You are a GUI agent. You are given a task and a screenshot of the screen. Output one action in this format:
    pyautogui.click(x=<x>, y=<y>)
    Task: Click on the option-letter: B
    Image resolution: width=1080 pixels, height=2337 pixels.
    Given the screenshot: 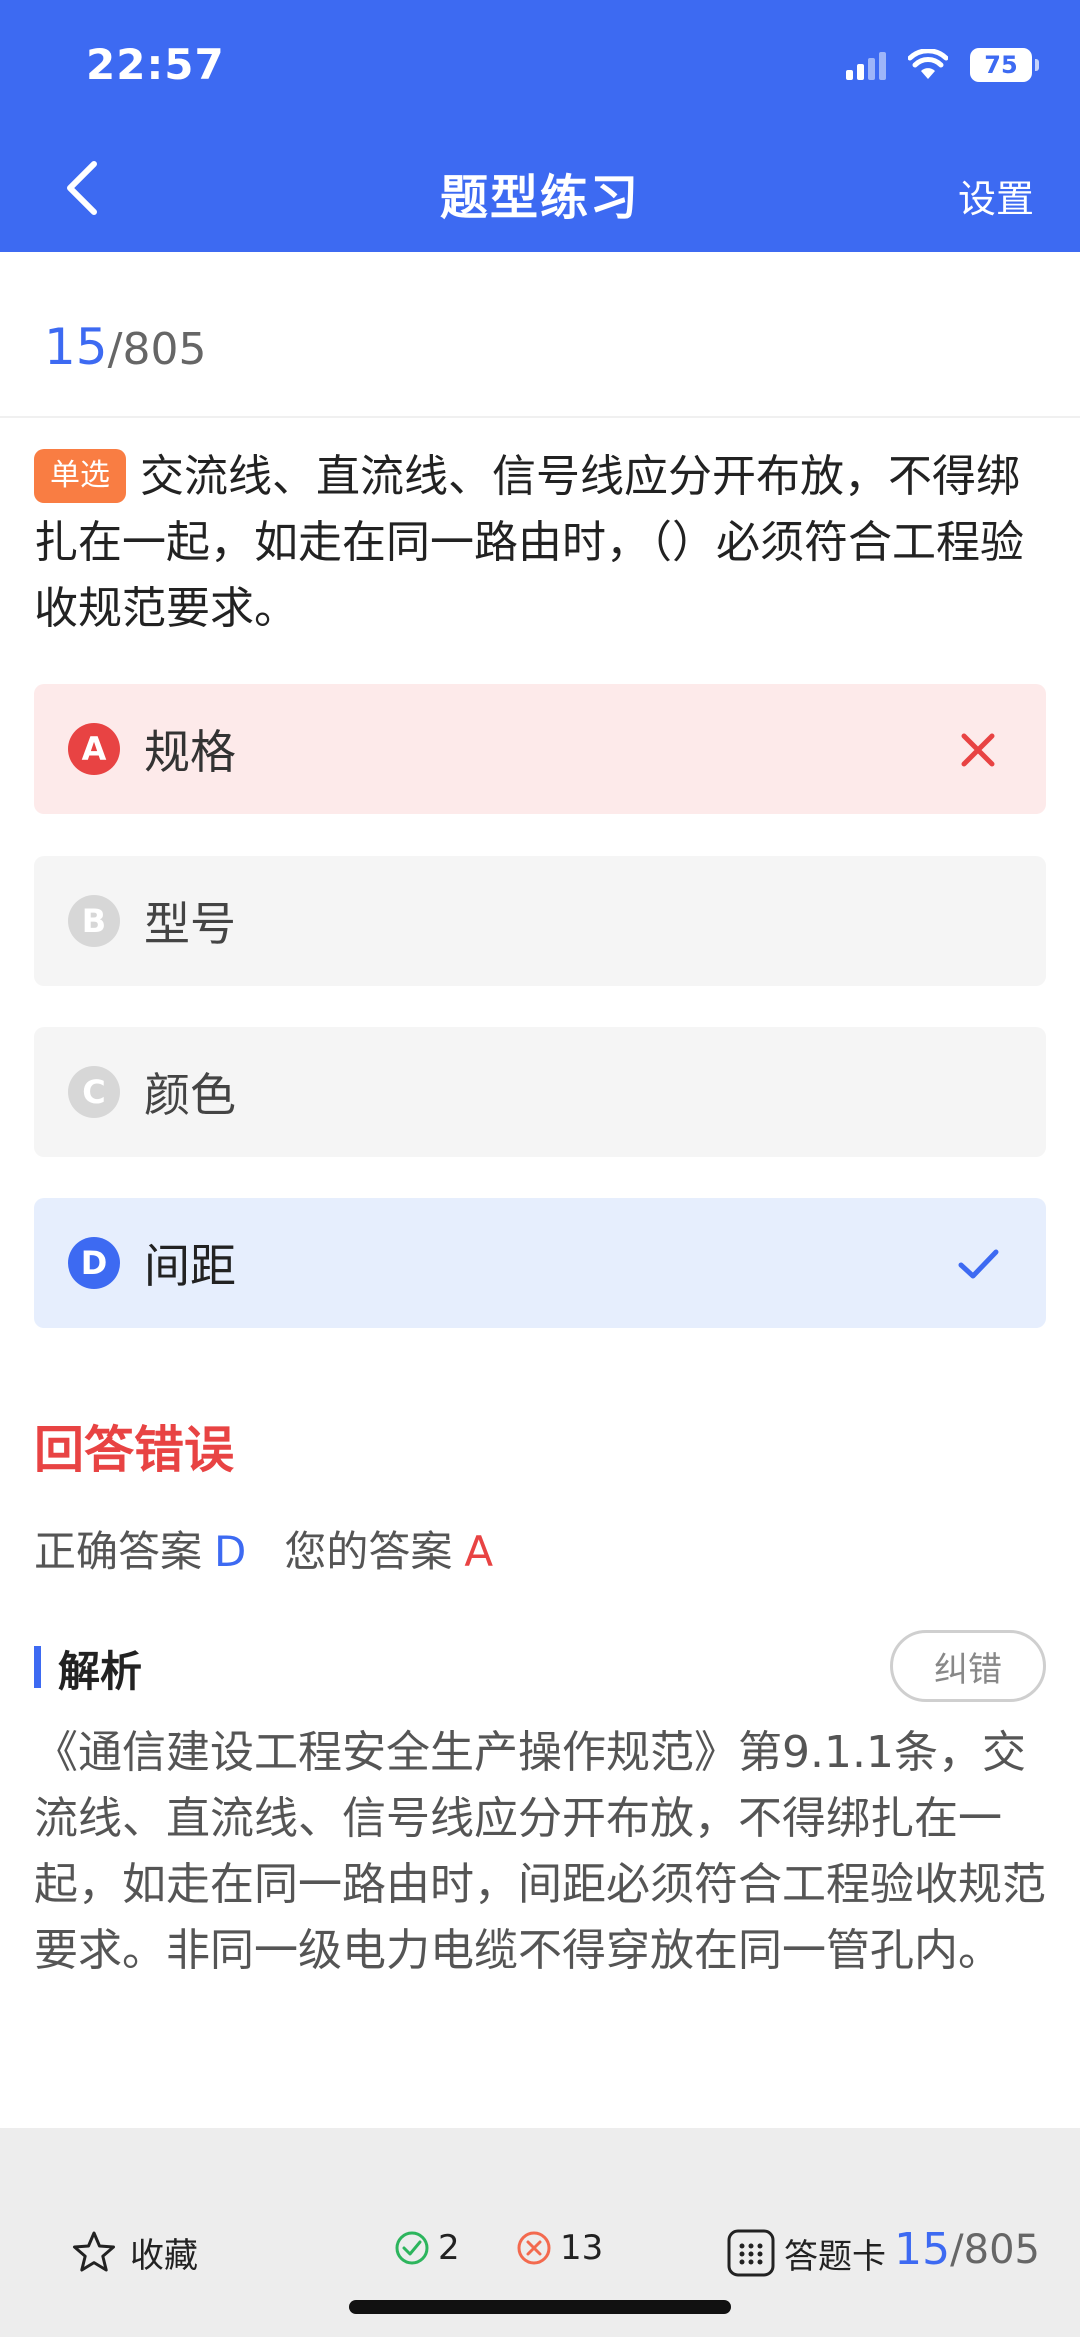 What is the action you would take?
    pyautogui.click(x=94, y=921)
    